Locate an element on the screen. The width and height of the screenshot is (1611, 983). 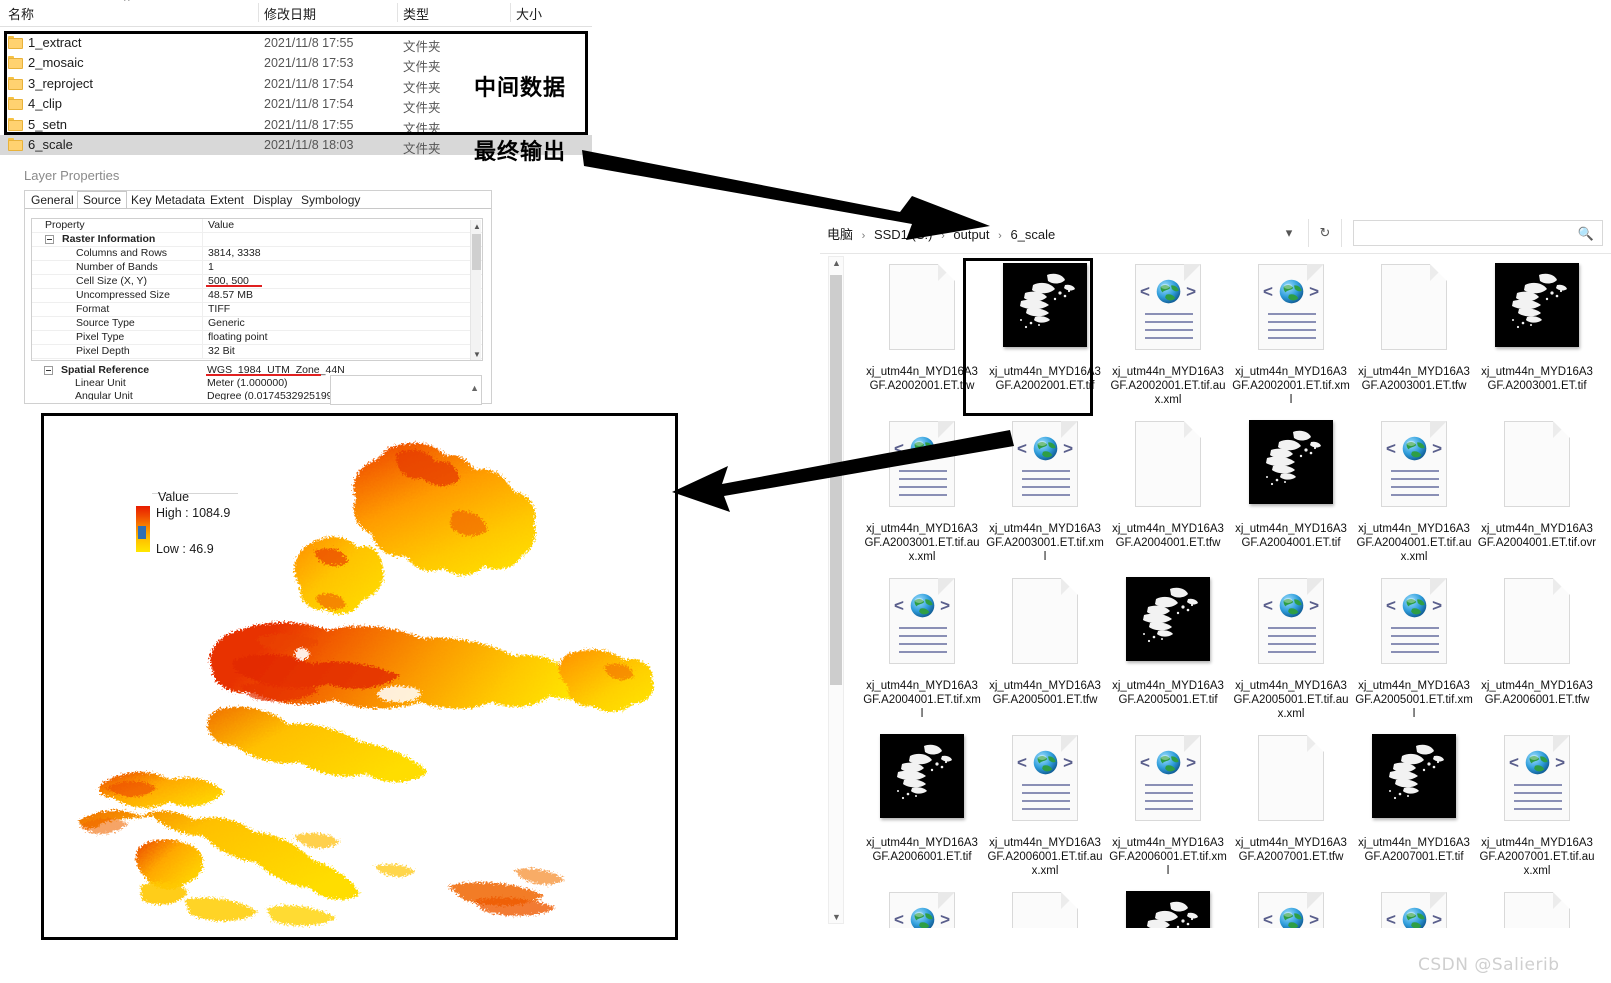
file-item: xj_utm44n_MYD16A3GF.A2003001.ET.tfw is located at coordinates (1414, 325).